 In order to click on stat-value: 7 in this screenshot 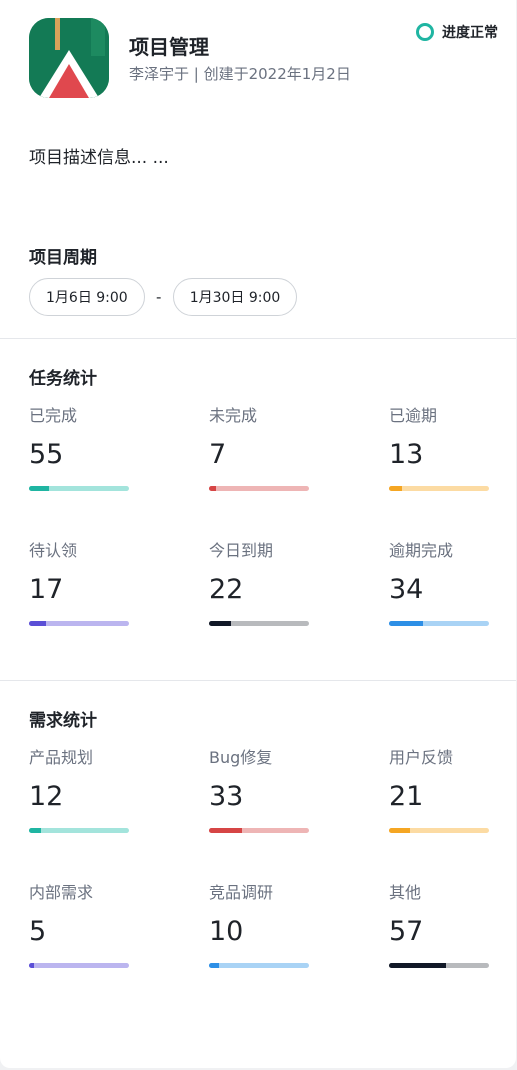, I will do `click(218, 454)`.